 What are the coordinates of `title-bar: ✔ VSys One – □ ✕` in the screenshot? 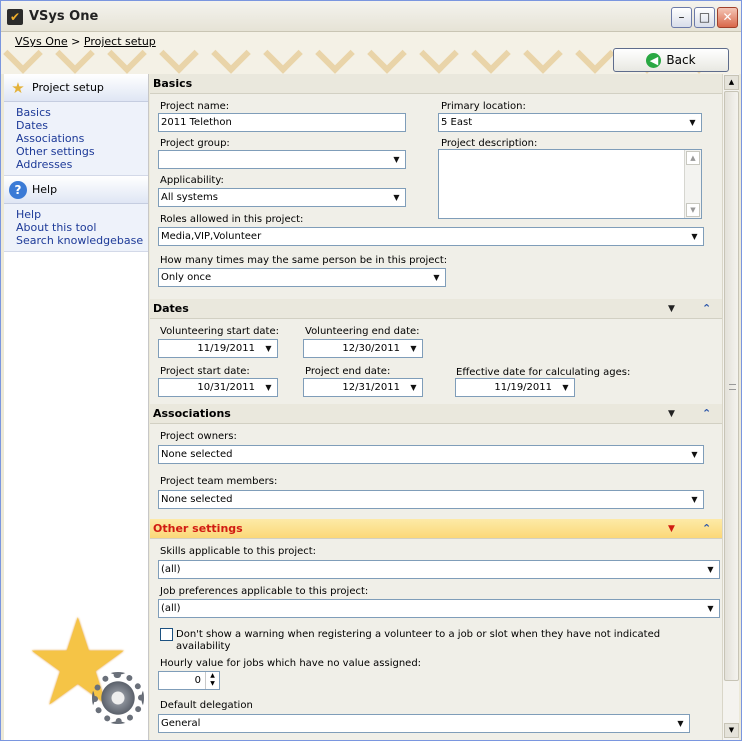 It's located at (371, 16).